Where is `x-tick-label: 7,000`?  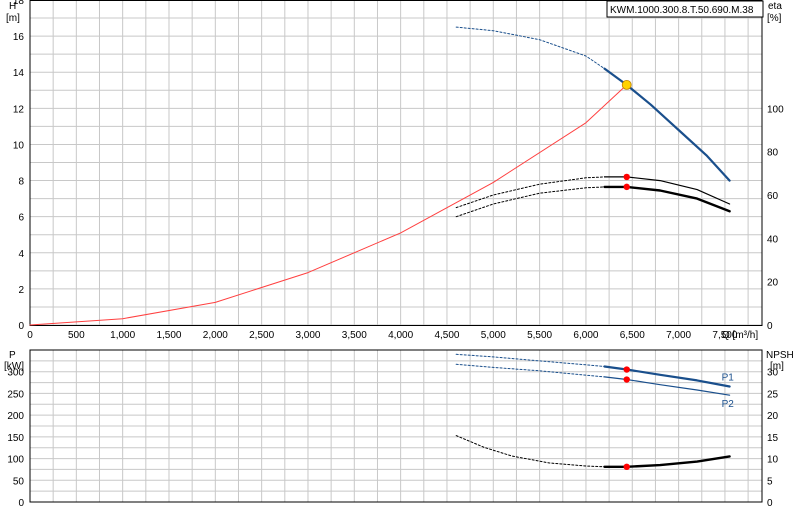 x-tick-label: 7,000 is located at coordinates (678, 335).